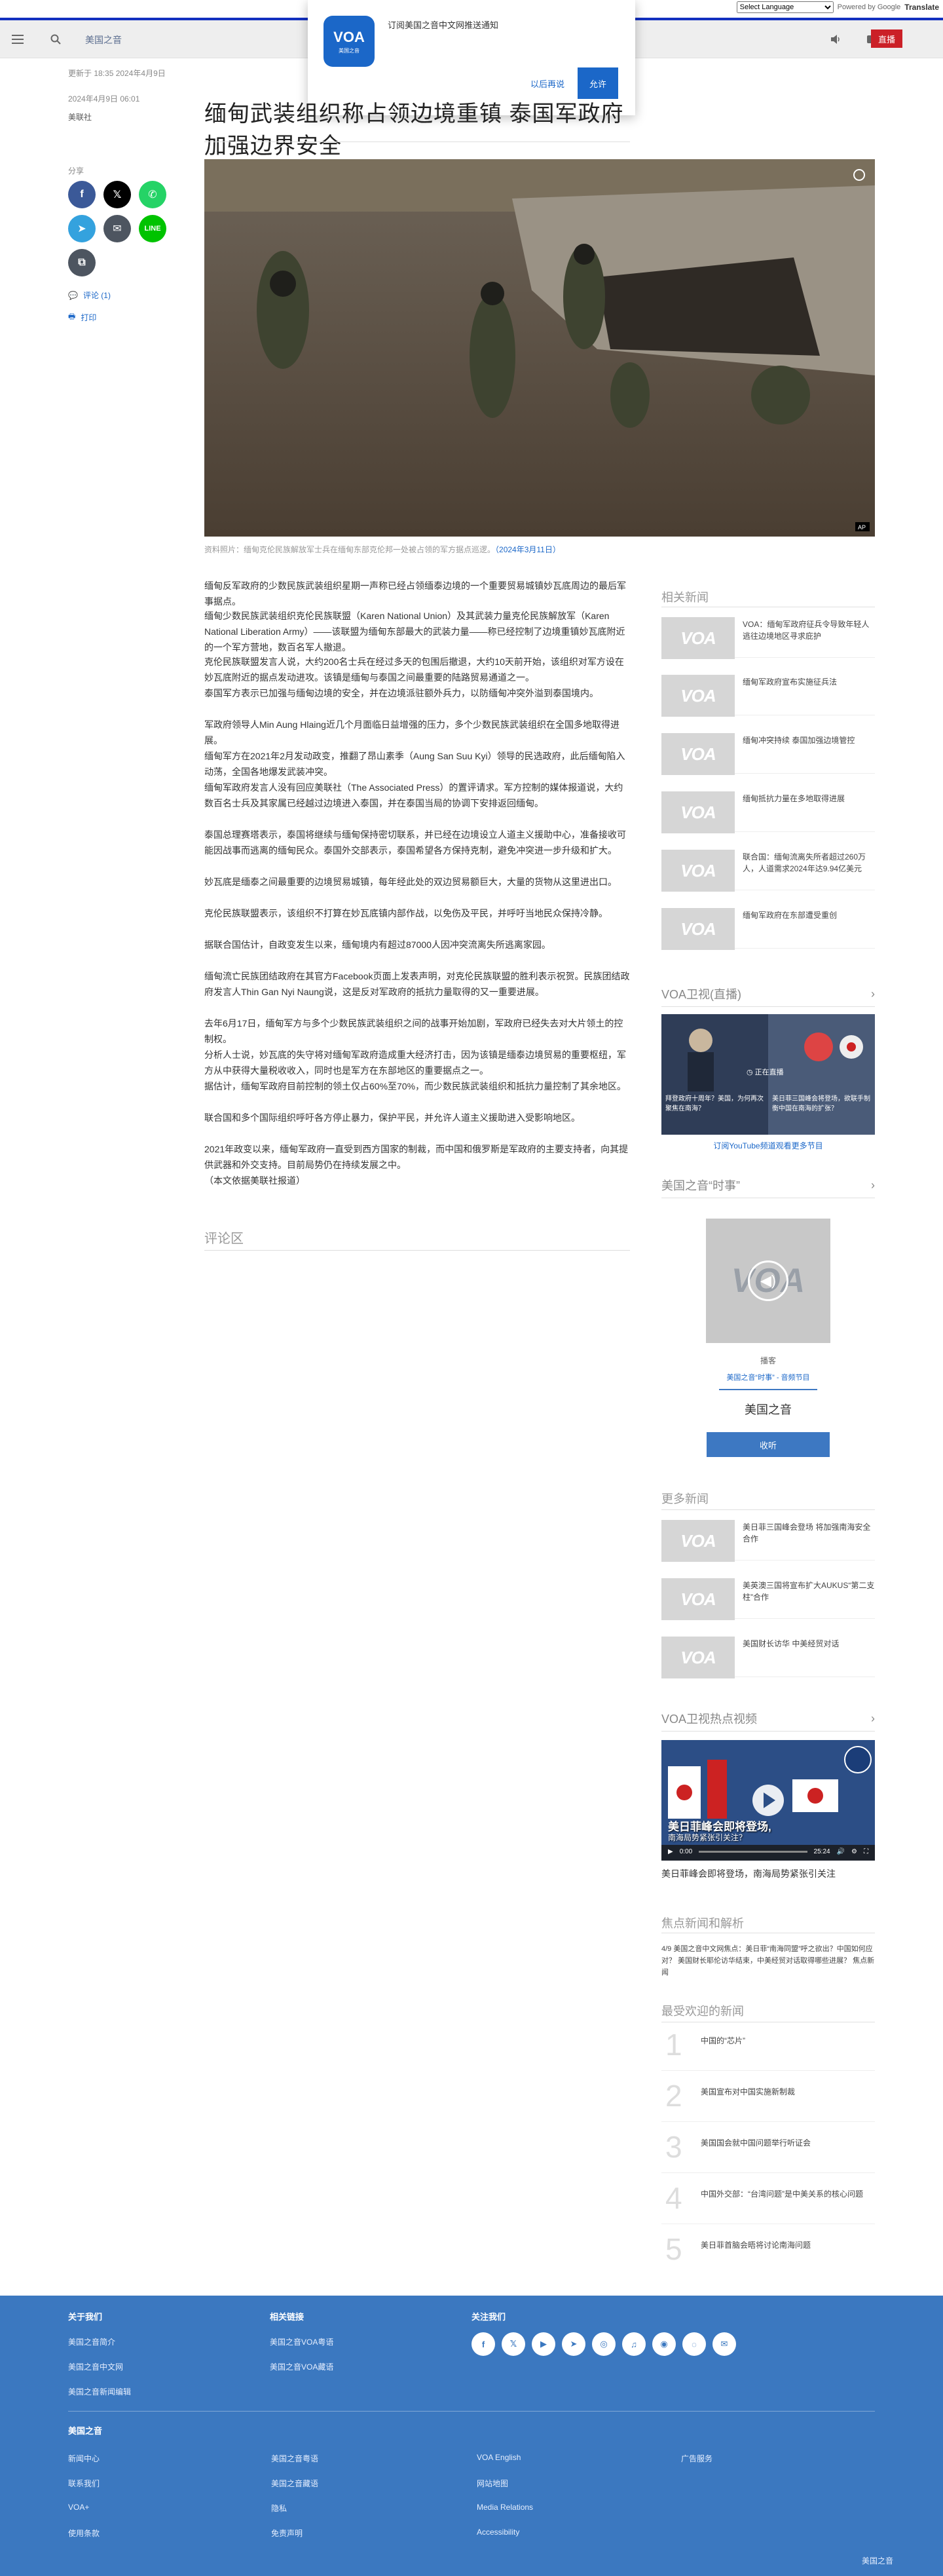  What do you see at coordinates (505, 2507) in the screenshot?
I see `footer-link: Media Relations` at bounding box center [505, 2507].